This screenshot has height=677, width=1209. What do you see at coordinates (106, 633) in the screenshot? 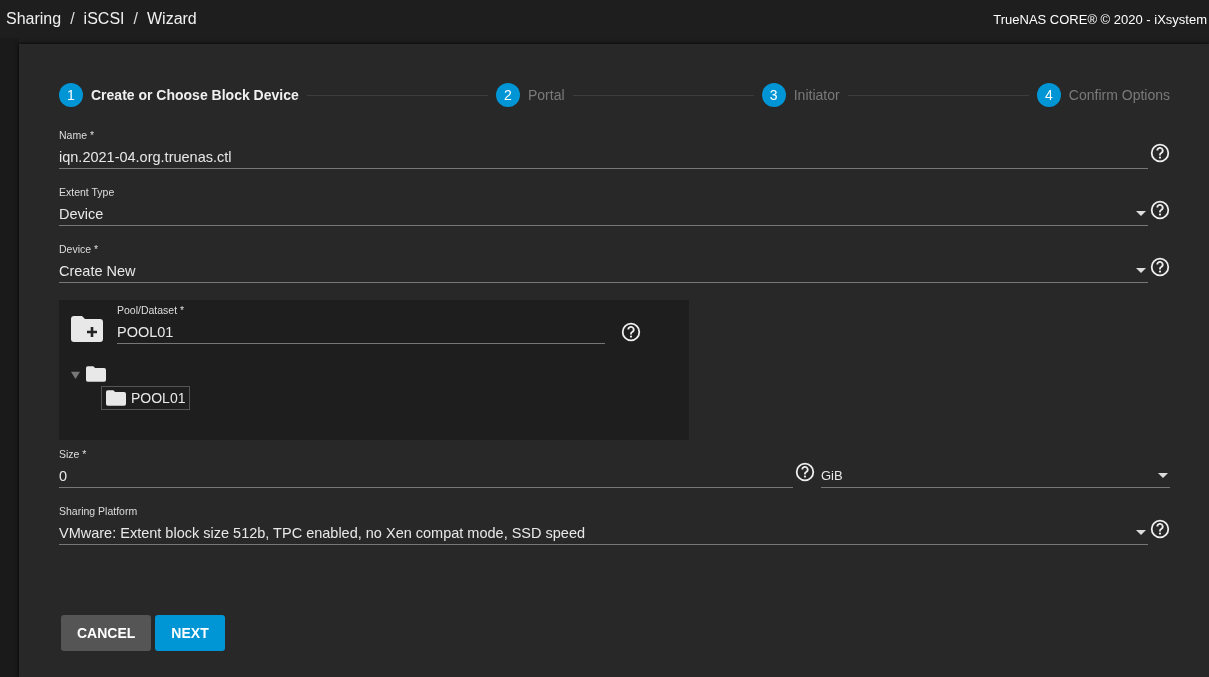
I see `cancel-button: CANCEL` at bounding box center [106, 633].